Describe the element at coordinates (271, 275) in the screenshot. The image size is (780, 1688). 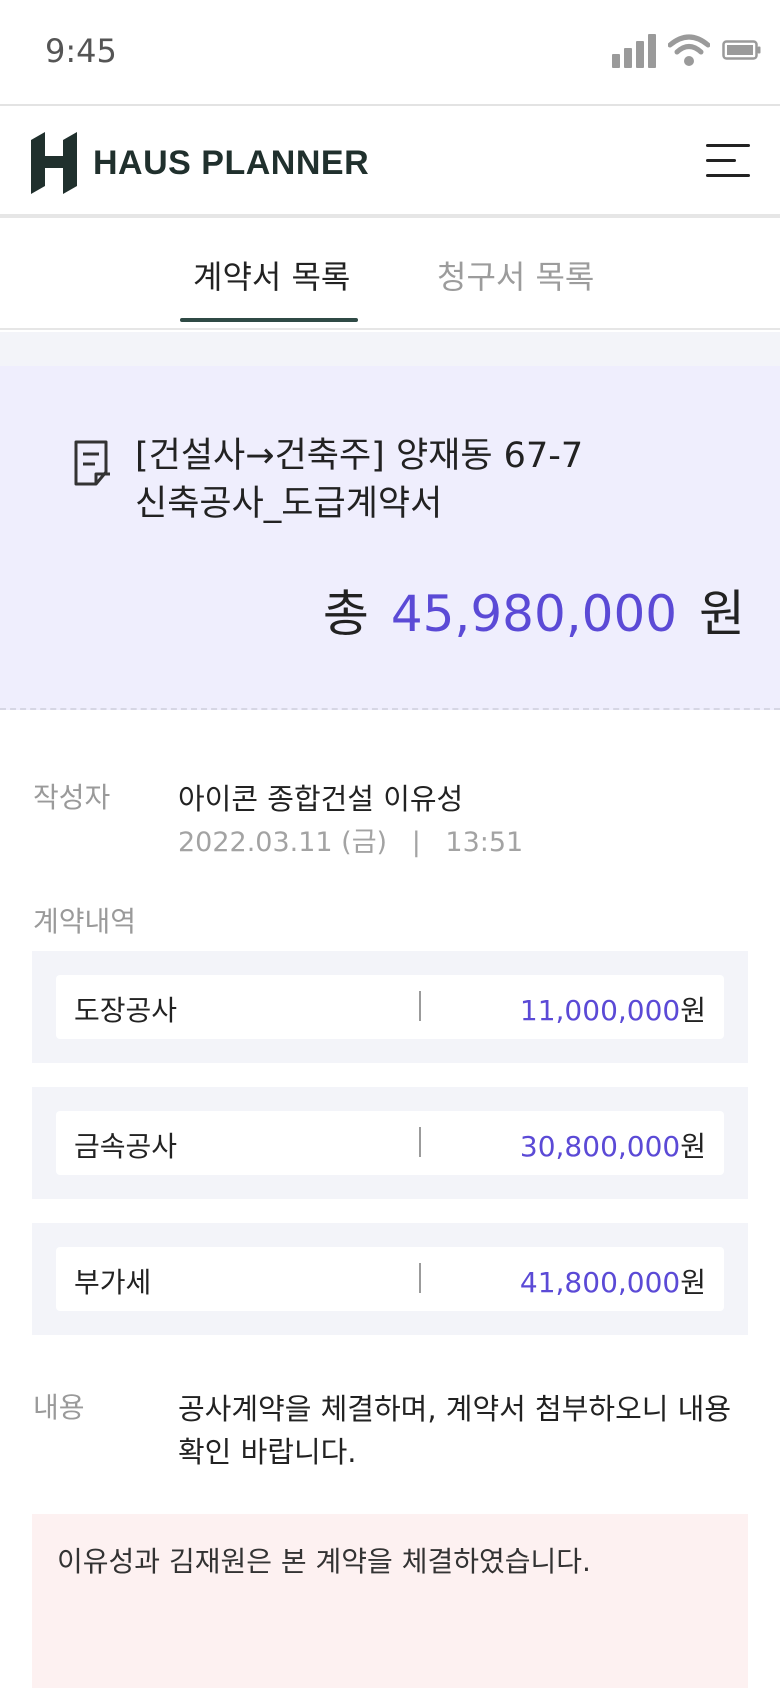
I see `tab-contract-list: 계약서 목록` at that location.